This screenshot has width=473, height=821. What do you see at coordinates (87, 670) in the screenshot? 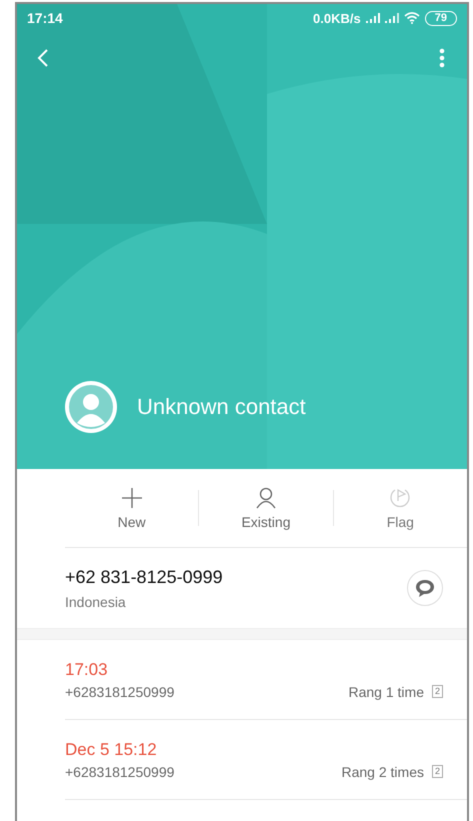
I see `call-time: 17:03` at bounding box center [87, 670].